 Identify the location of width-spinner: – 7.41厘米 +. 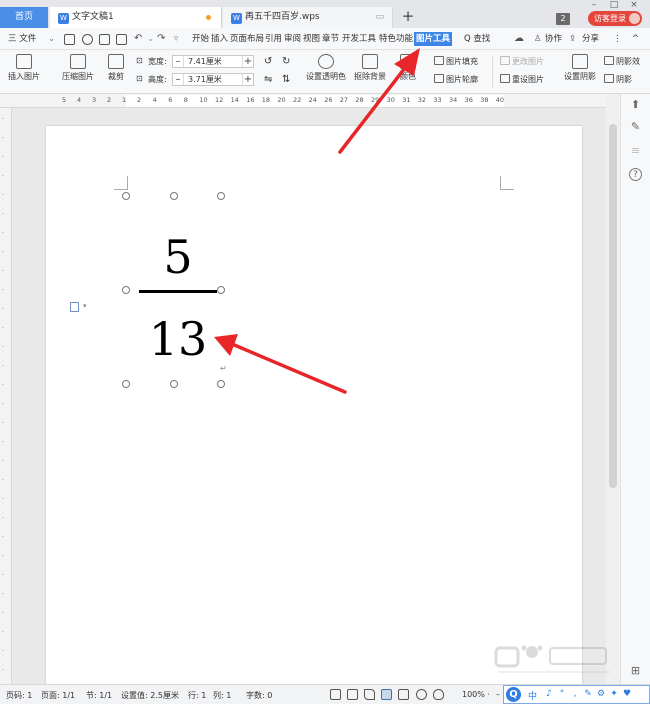
(213, 61).